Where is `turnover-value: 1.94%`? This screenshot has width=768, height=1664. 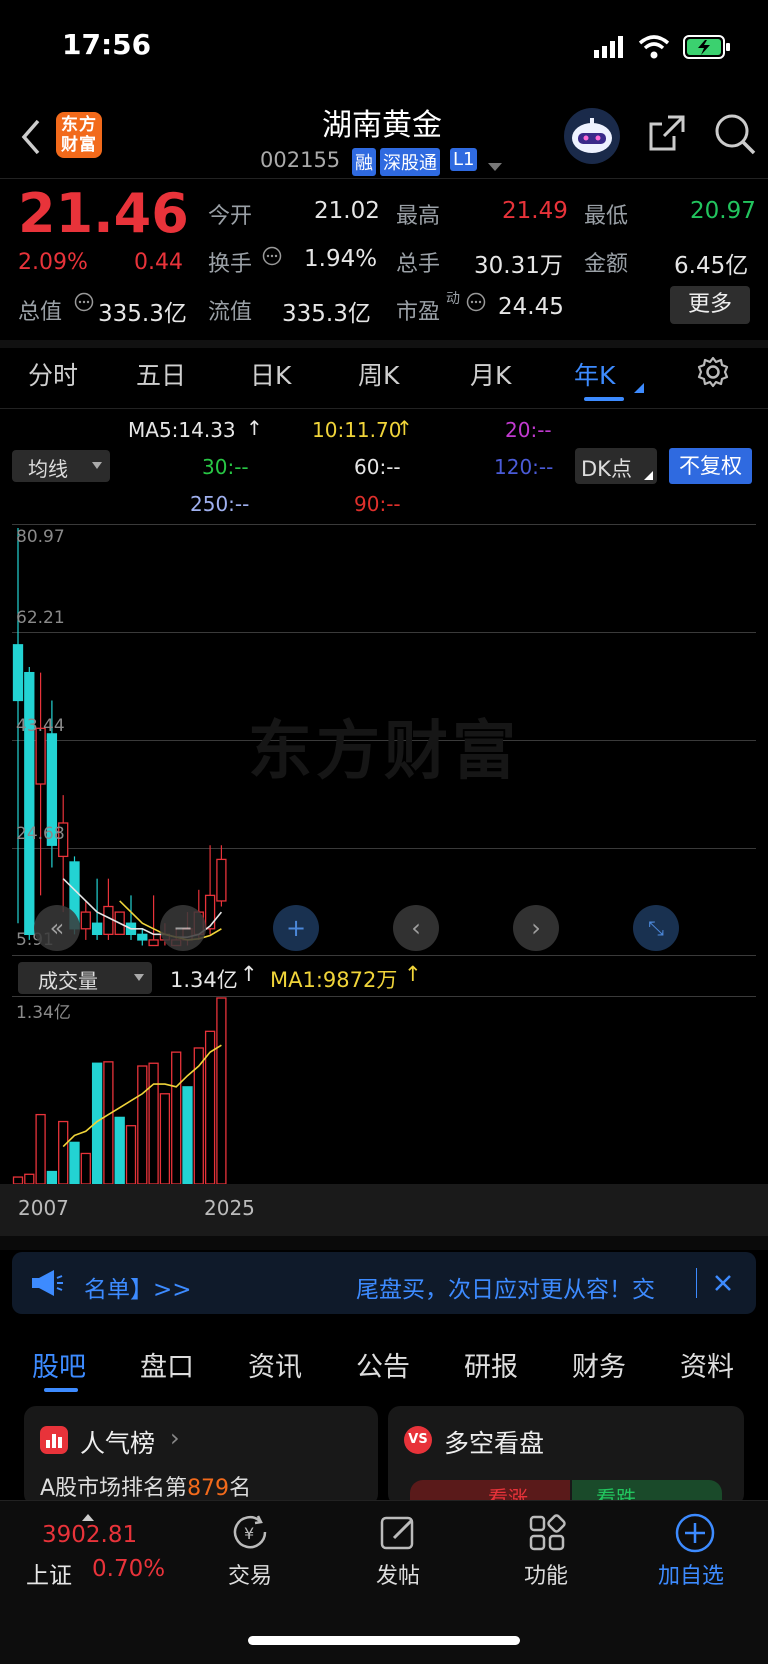
turnover-value: 1.94% is located at coordinates (341, 259).